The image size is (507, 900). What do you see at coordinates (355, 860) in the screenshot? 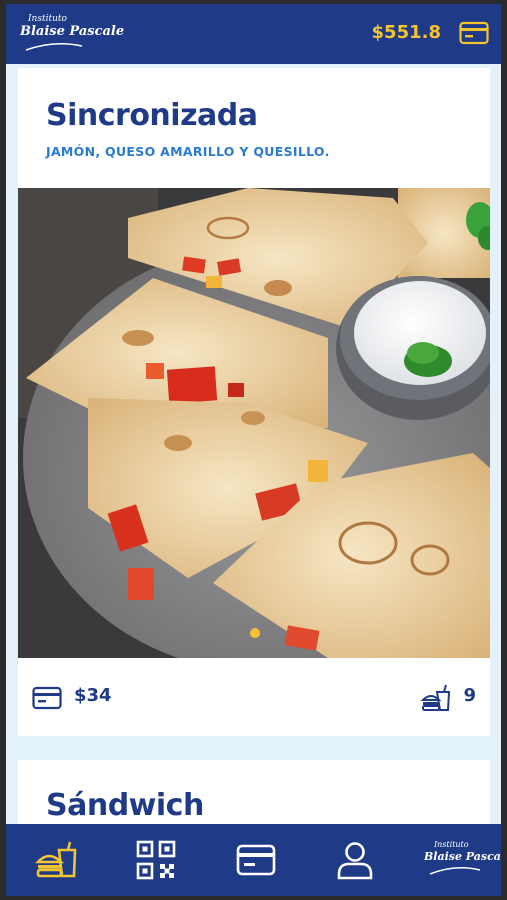
I see `user-icon` at bounding box center [355, 860].